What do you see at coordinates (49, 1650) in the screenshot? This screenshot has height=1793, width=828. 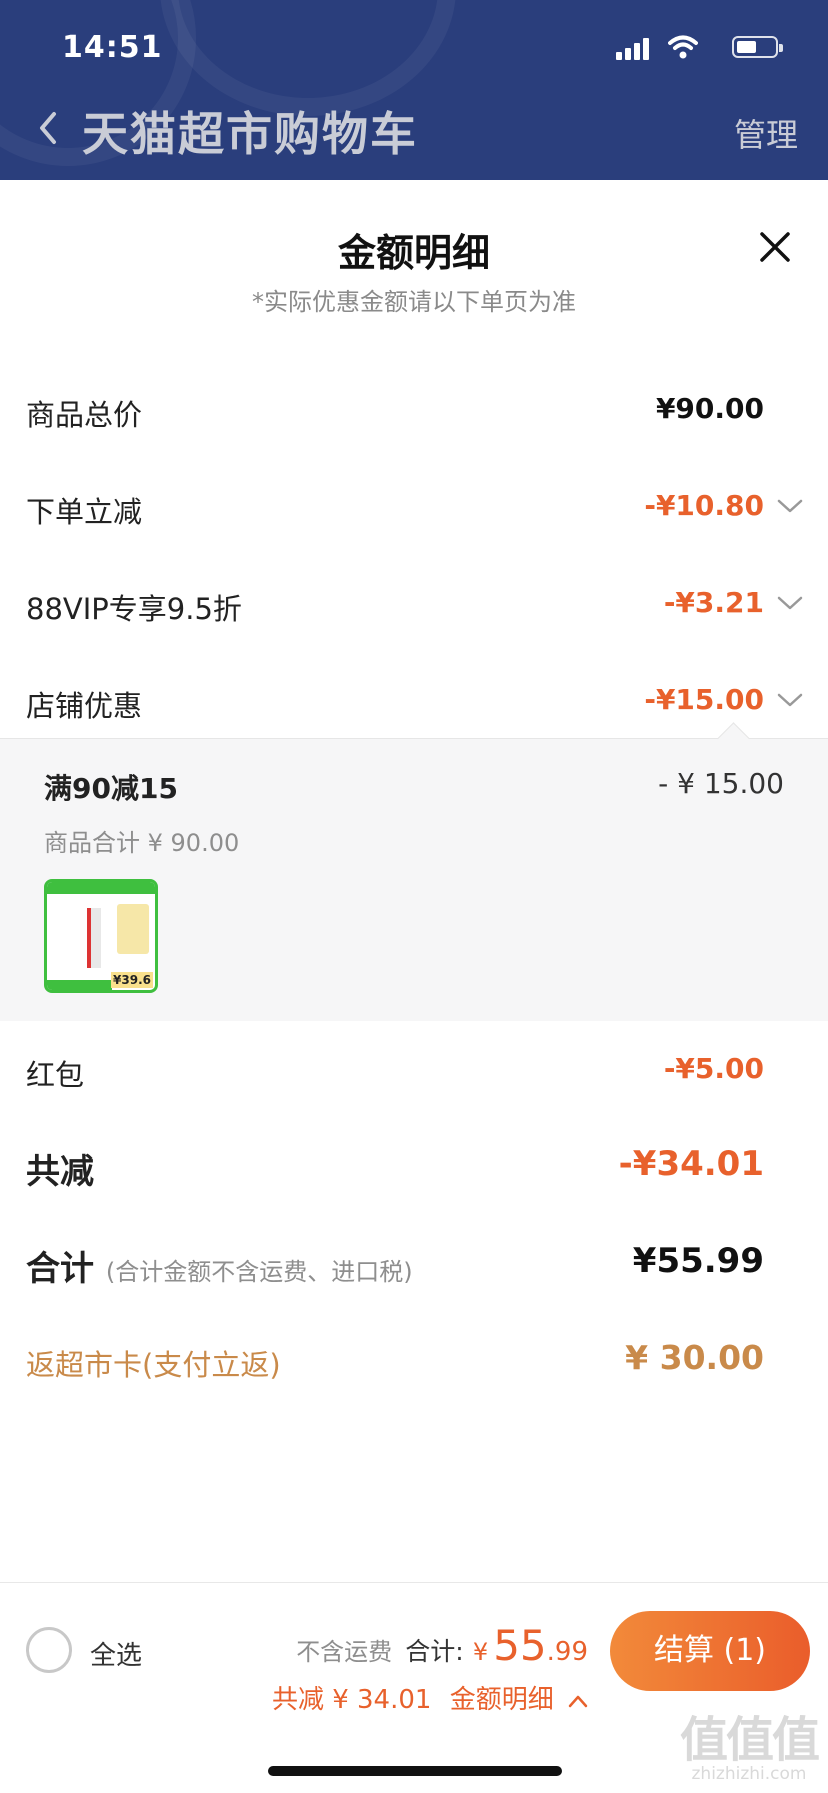 I see `select-all-radio` at bounding box center [49, 1650].